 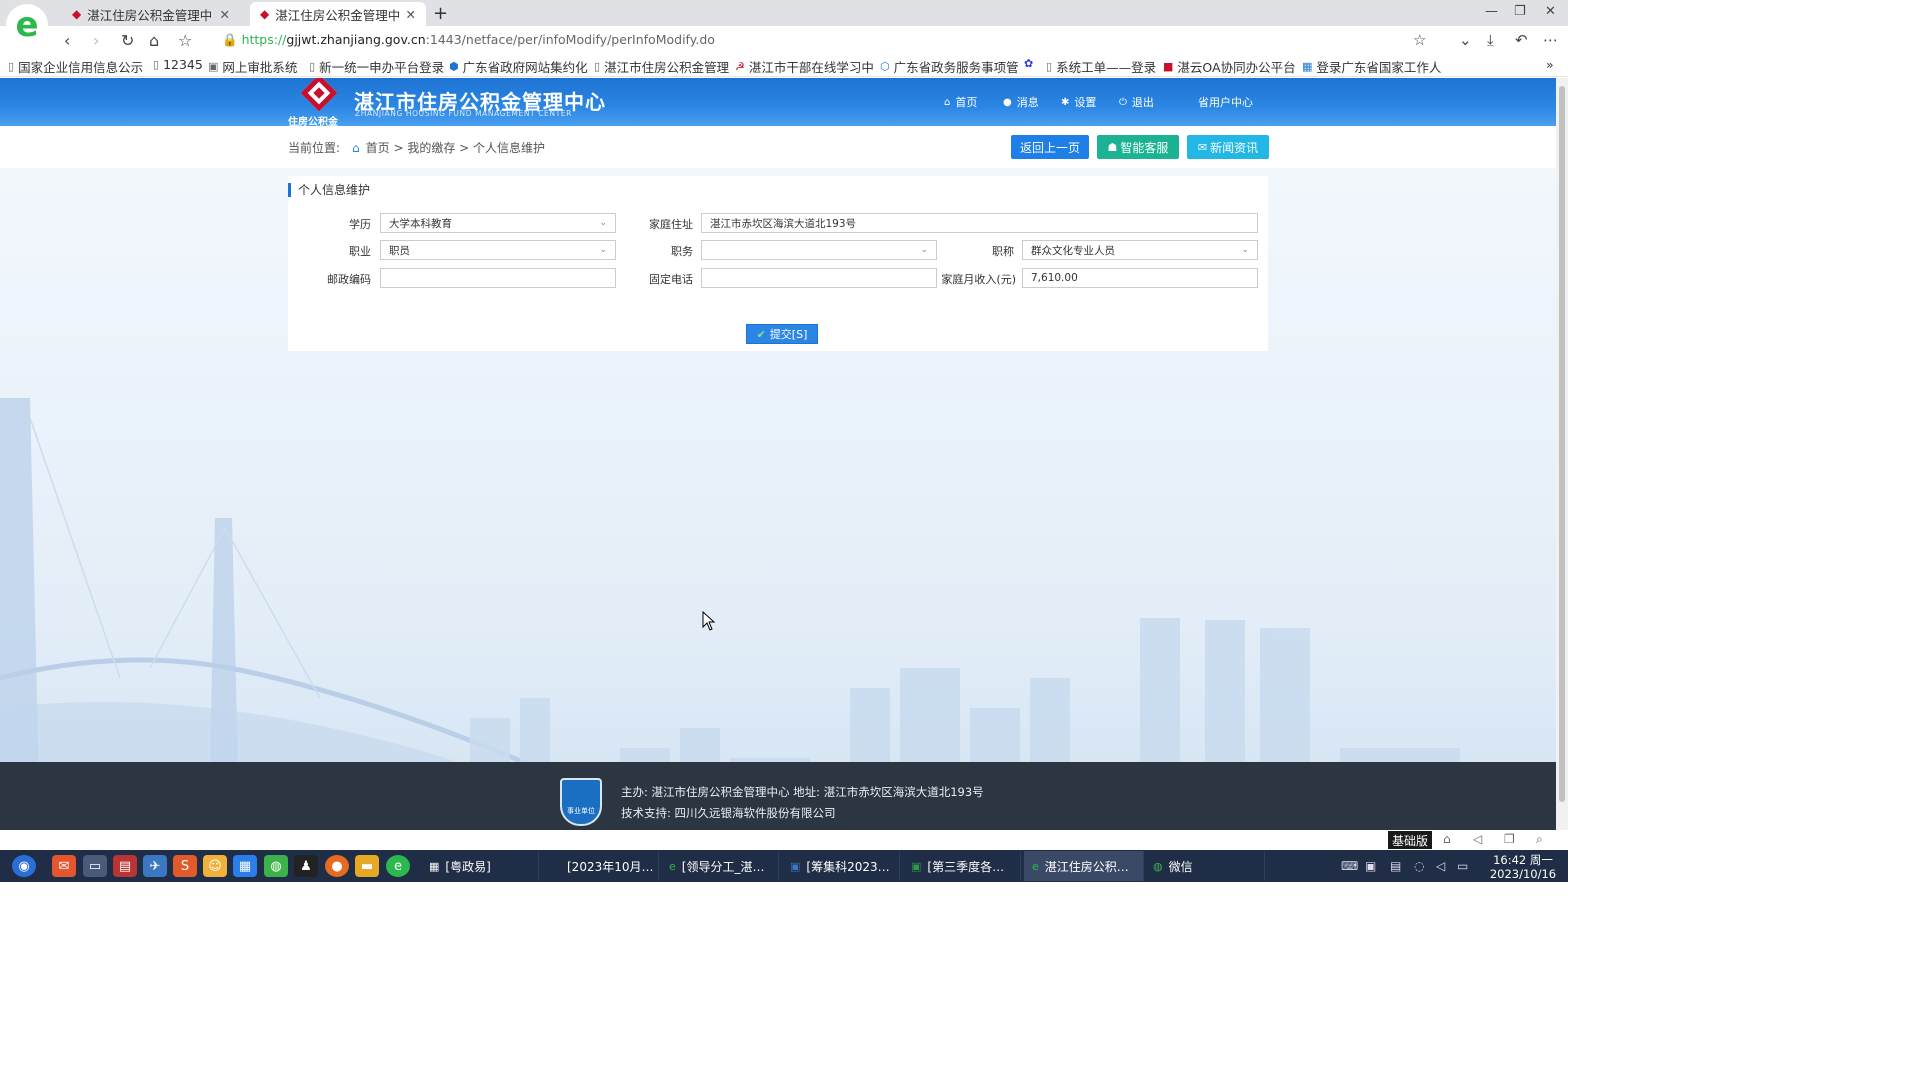 What do you see at coordinates (155, 866) in the screenshot?
I see `app-icon-plane: ✈` at bounding box center [155, 866].